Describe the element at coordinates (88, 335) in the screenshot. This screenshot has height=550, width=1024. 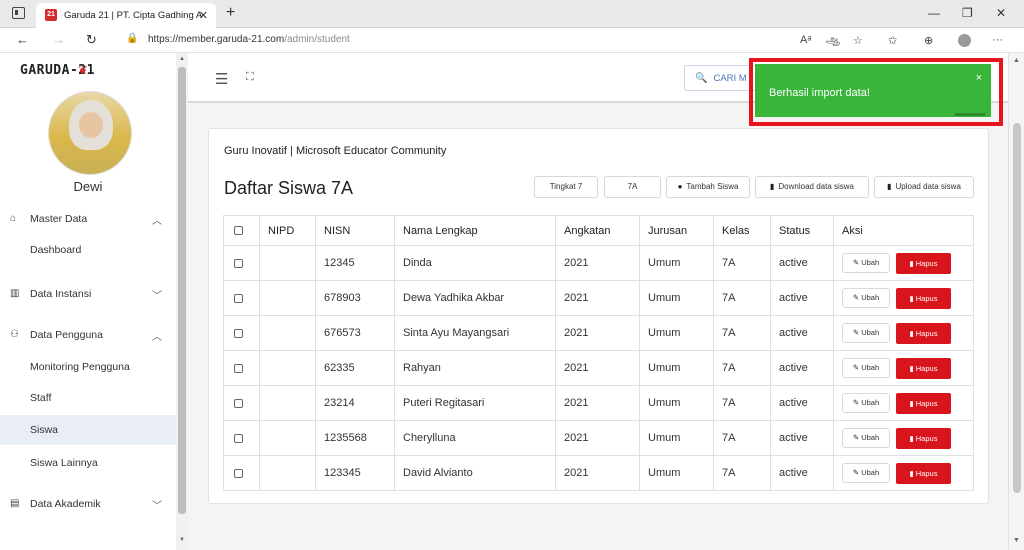
I see `sidebar-item-data-pengguna: ⚇ Data Pengguna ︿` at that location.